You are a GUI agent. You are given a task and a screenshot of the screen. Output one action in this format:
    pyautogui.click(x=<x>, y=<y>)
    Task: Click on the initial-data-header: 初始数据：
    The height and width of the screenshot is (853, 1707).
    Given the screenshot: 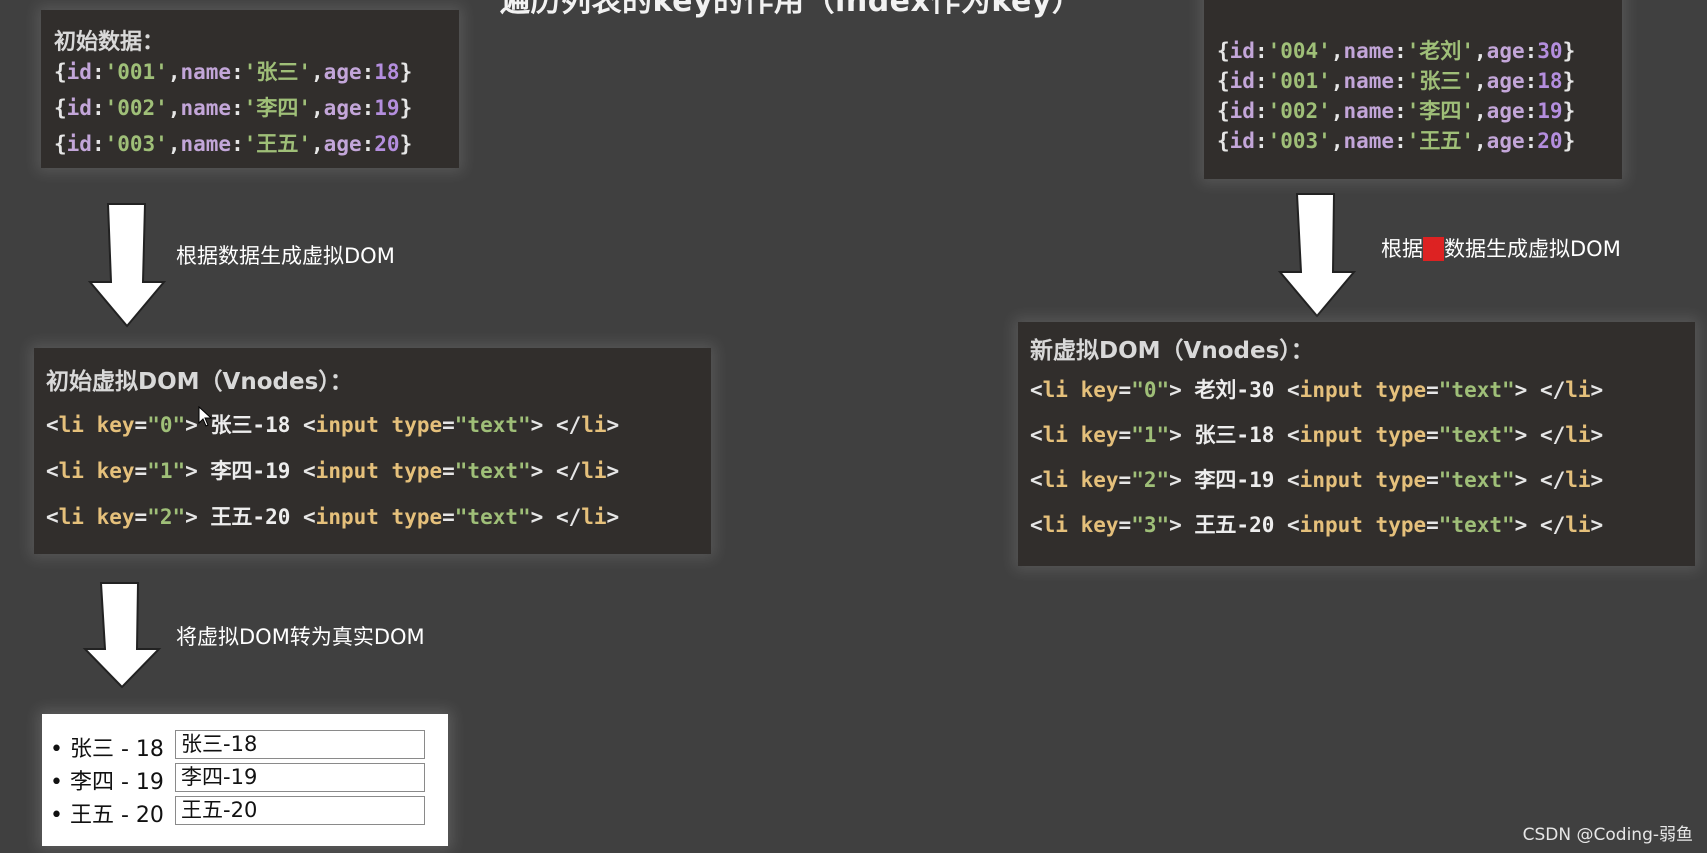 What is the action you would take?
    pyautogui.click(x=109, y=42)
    